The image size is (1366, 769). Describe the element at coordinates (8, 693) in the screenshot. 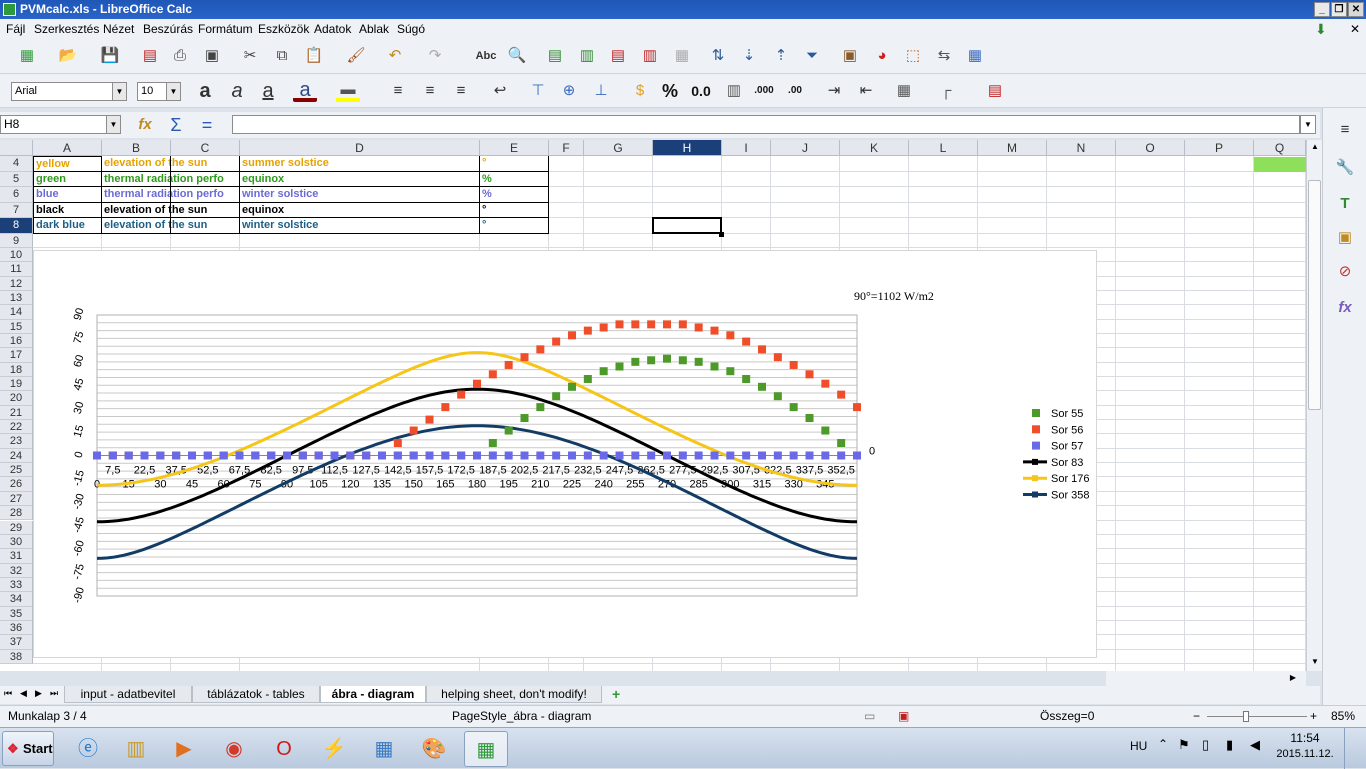

I see `first-sheet-icon: ⏮` at that location.